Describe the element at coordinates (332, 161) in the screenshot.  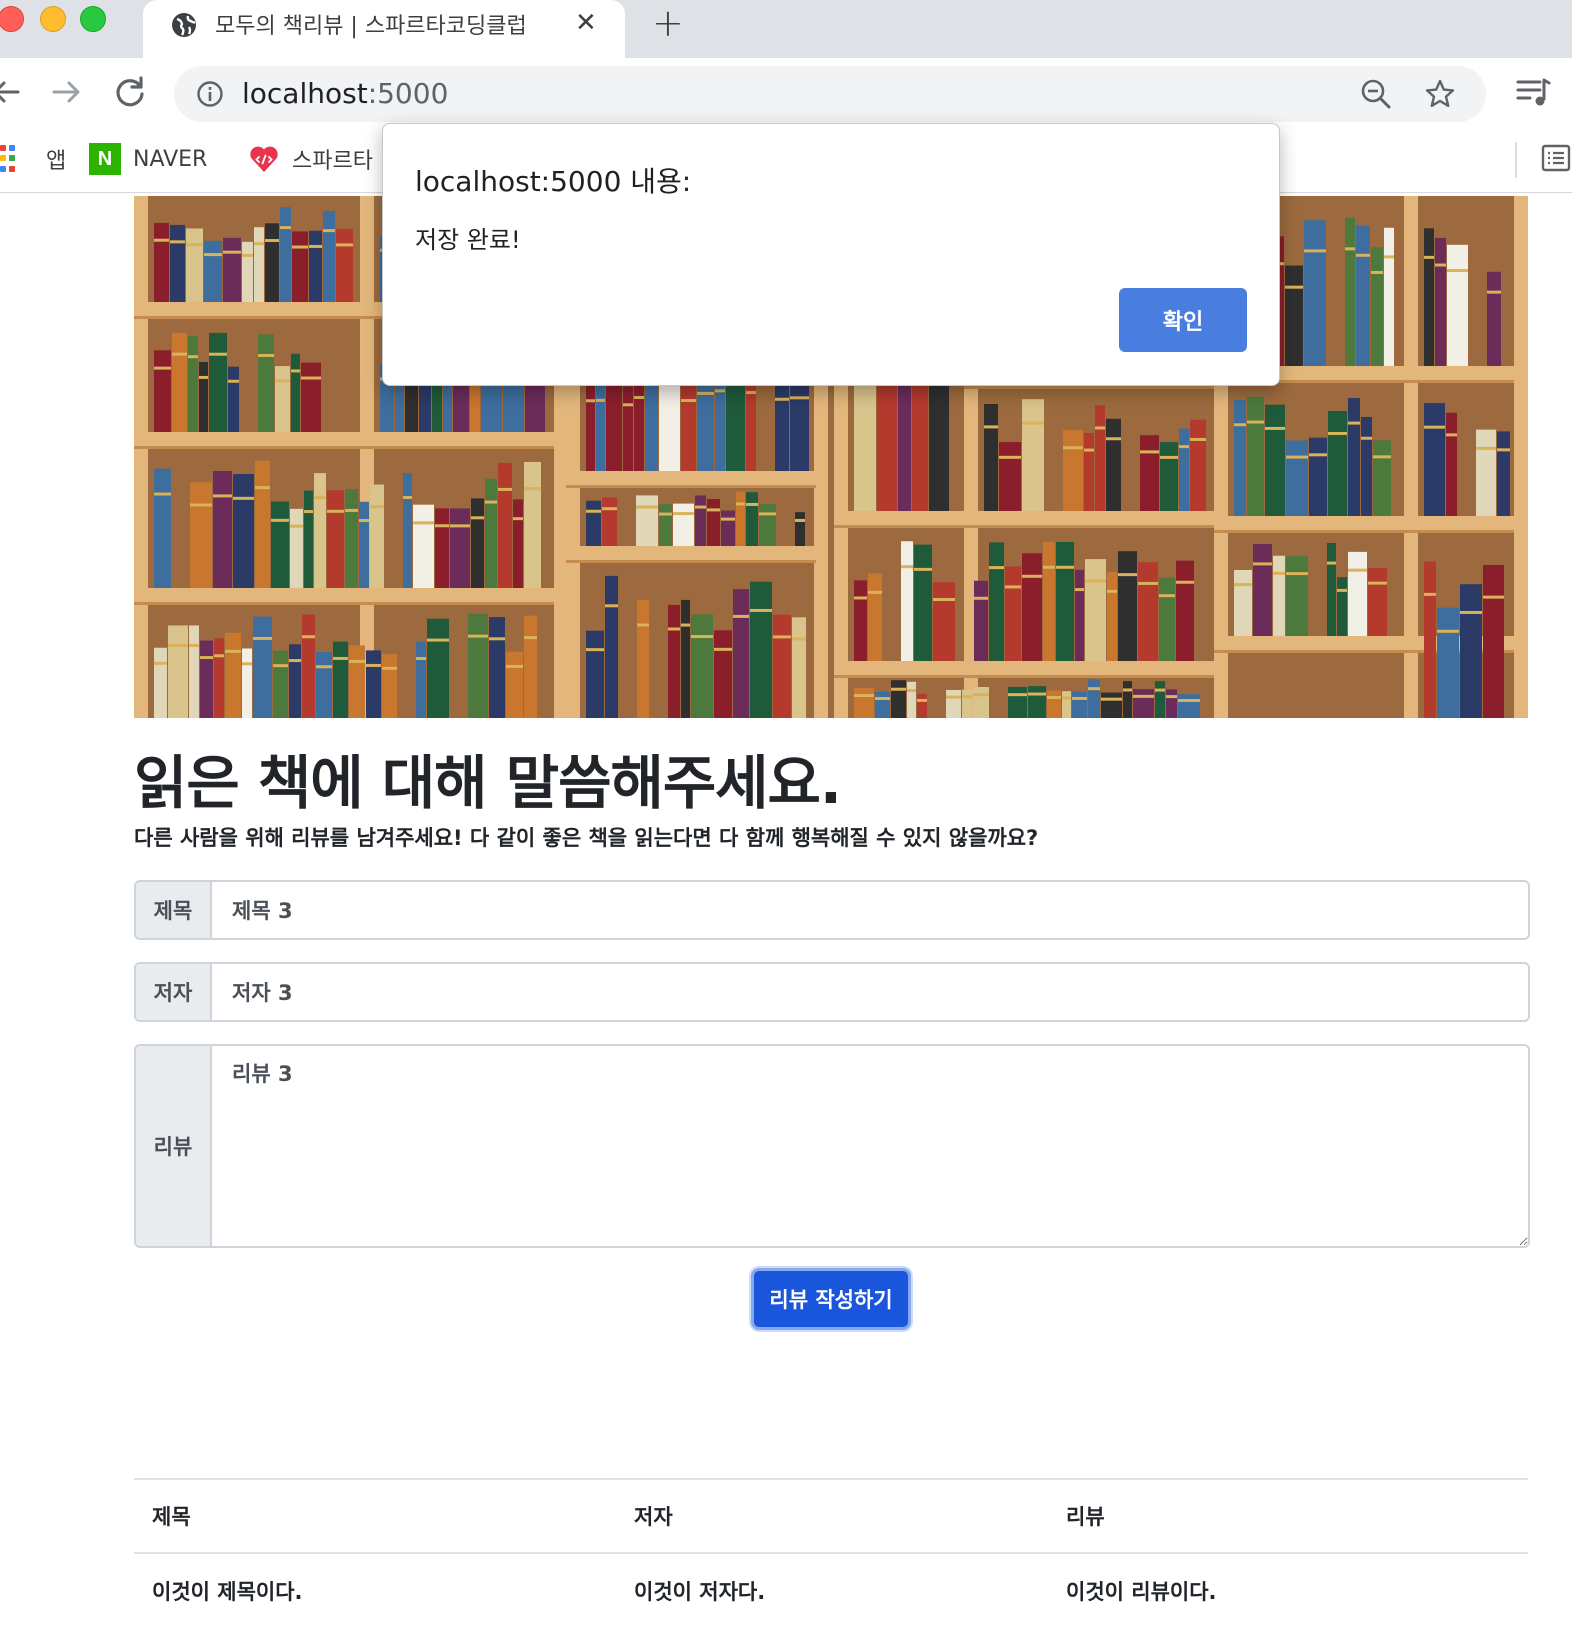
I see `bookmark-sparta-label: 스파르타` at that location.